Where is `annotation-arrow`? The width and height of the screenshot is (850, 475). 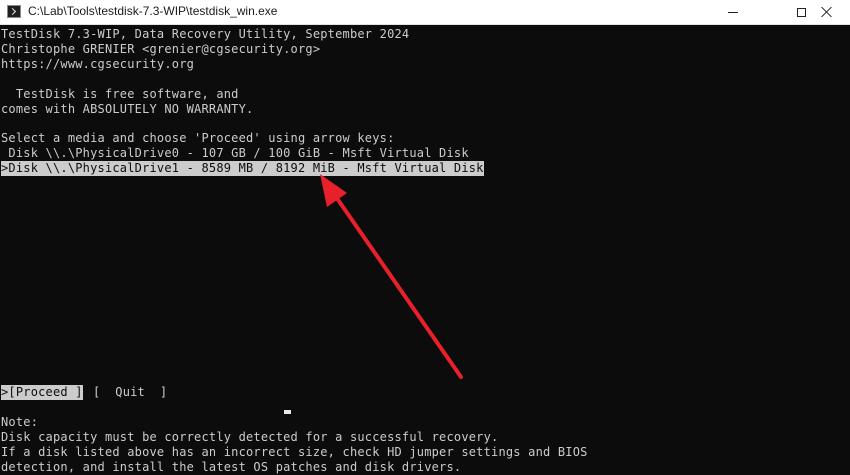 annotation-arrow is located at coordinates (391, 276).